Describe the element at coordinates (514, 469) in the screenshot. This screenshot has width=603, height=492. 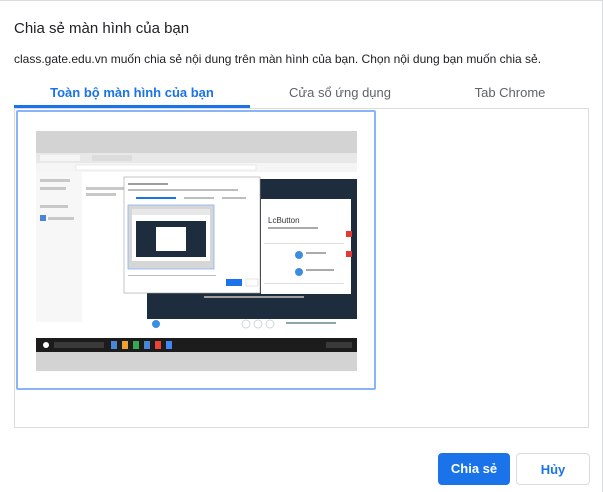
I see `dialog-actions: Chia sẻ Hủy` at that location.